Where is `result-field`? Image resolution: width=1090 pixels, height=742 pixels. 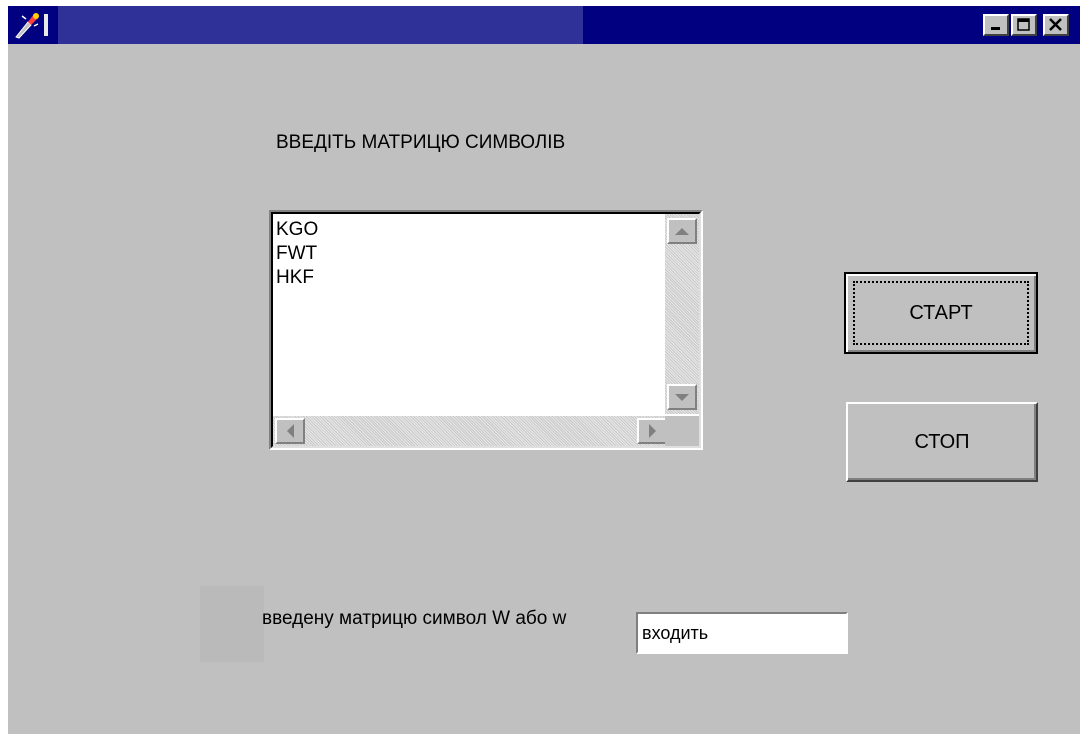
result-field is located at coordinates (742, 633).